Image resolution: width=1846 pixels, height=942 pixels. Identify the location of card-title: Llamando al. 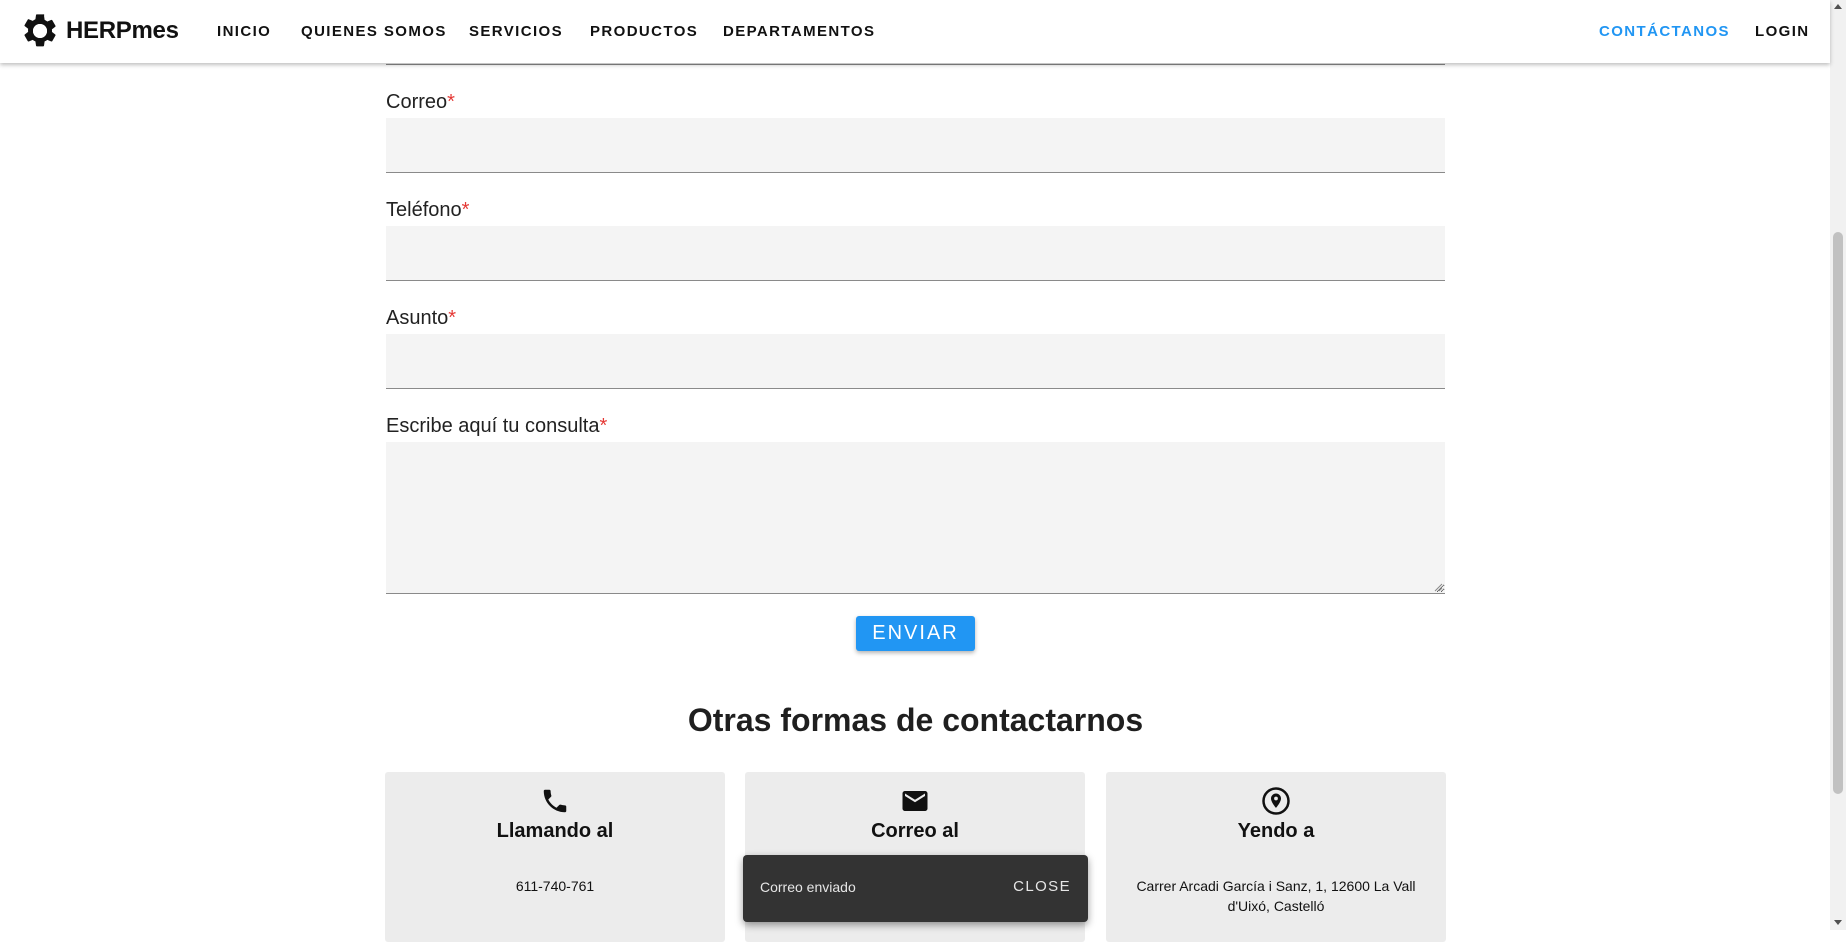
(555, 831).